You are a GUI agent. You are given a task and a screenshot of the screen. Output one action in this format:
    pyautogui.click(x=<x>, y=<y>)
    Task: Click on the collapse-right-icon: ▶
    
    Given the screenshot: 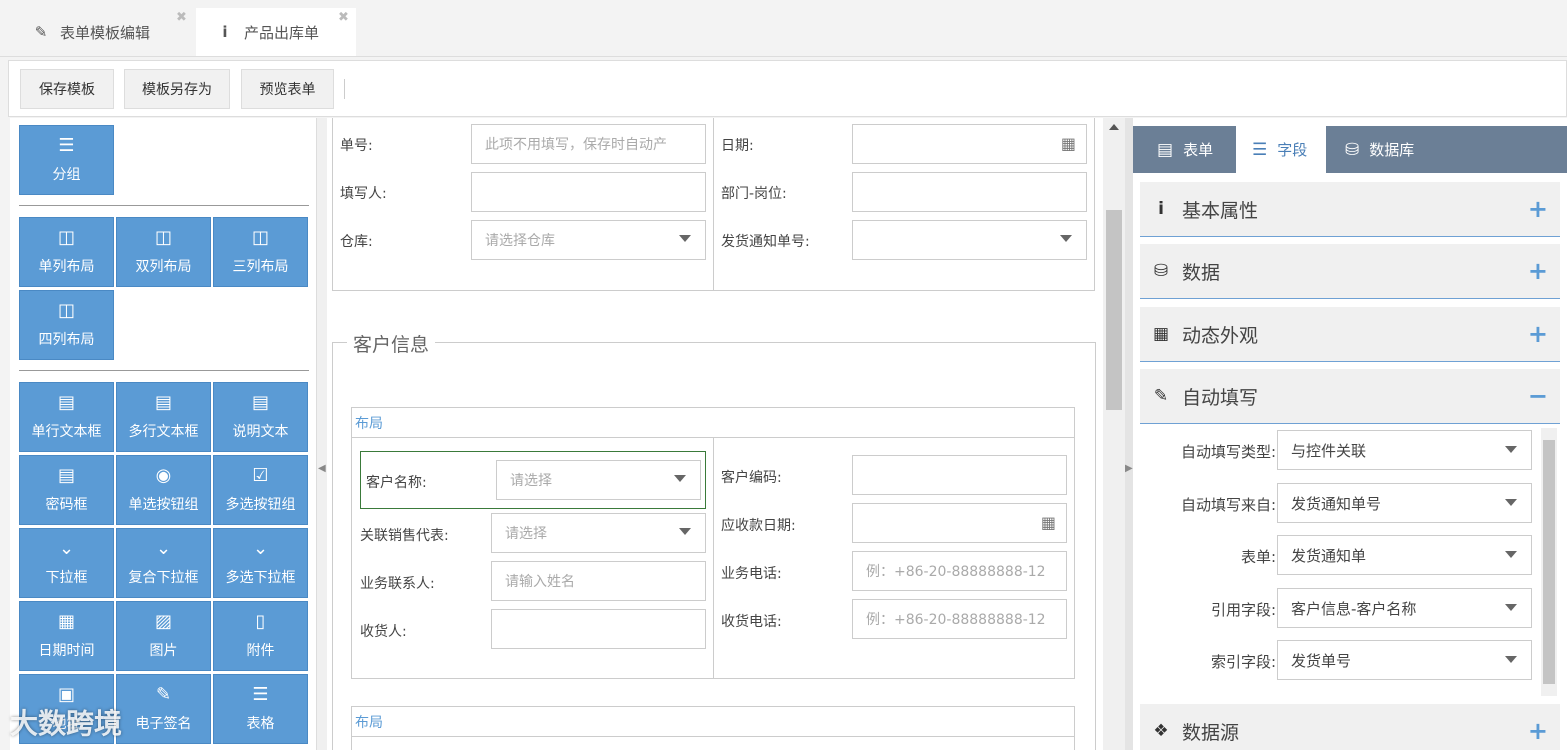 What is the action you would take?
    pyautogui.click(x=1129, y=468)
    